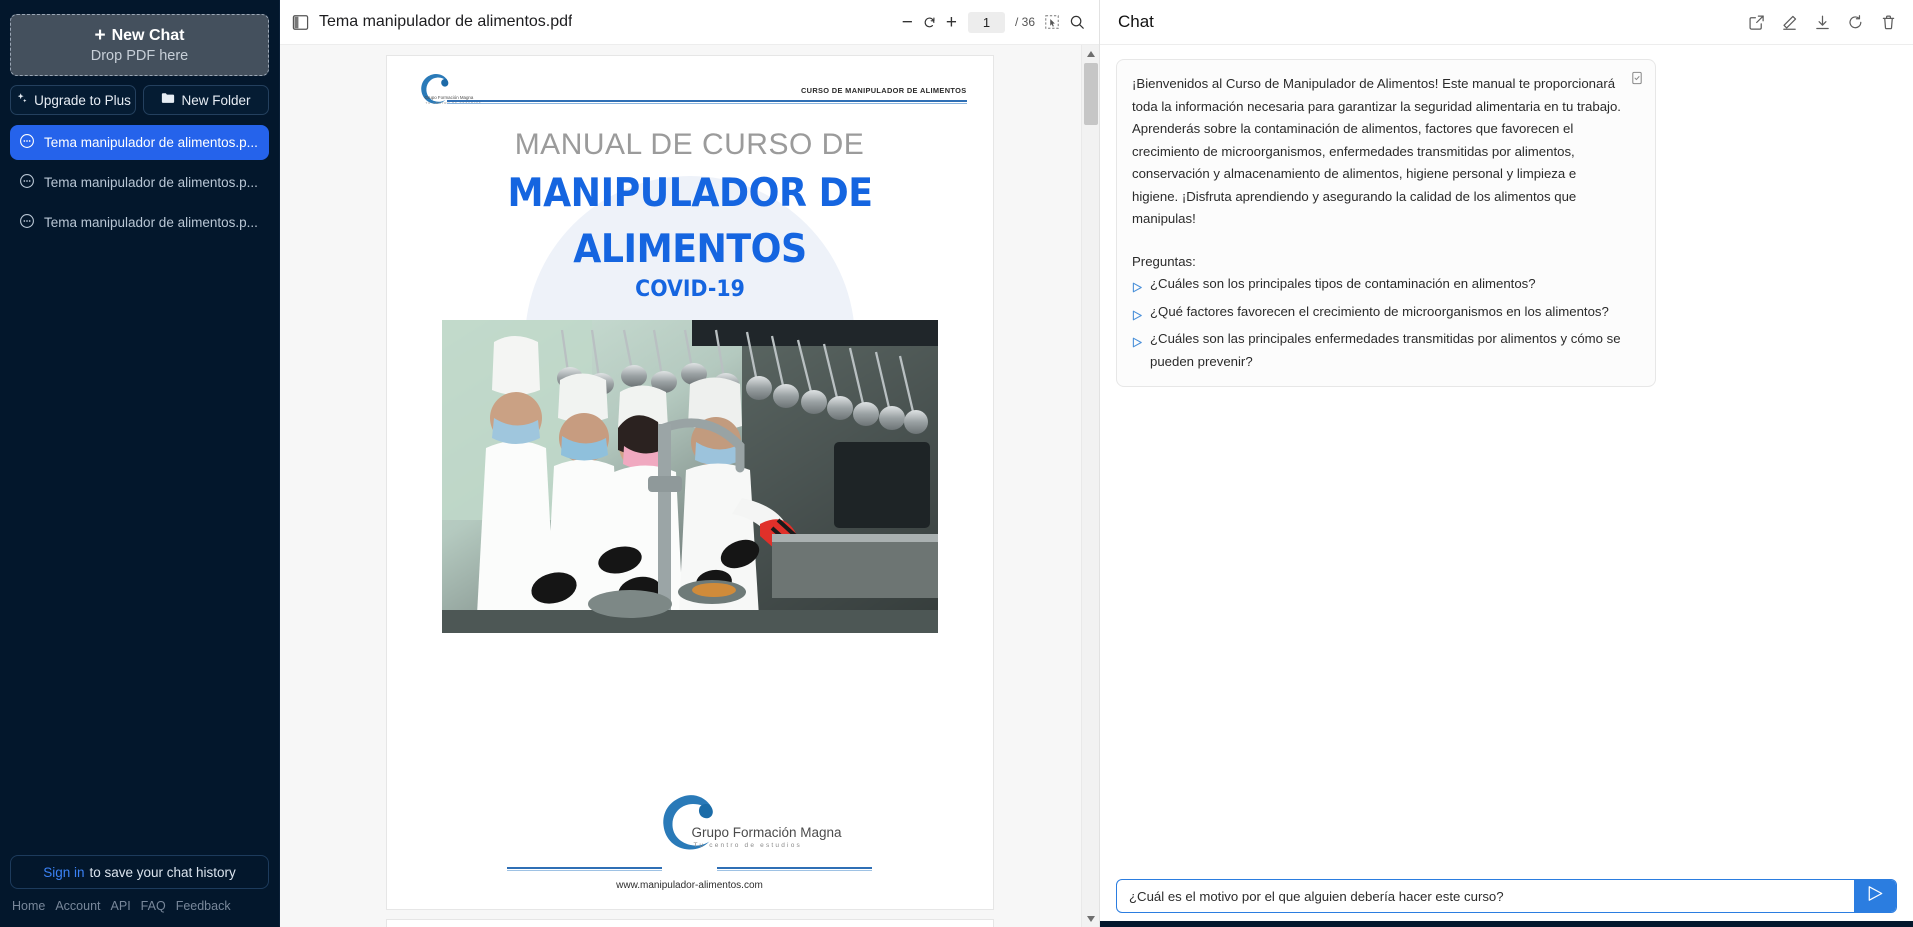 The height and width of the screenshot is (927, 1913). I want to click on sign-in-banner: Sign in to save your chat history, so click(139, 872).